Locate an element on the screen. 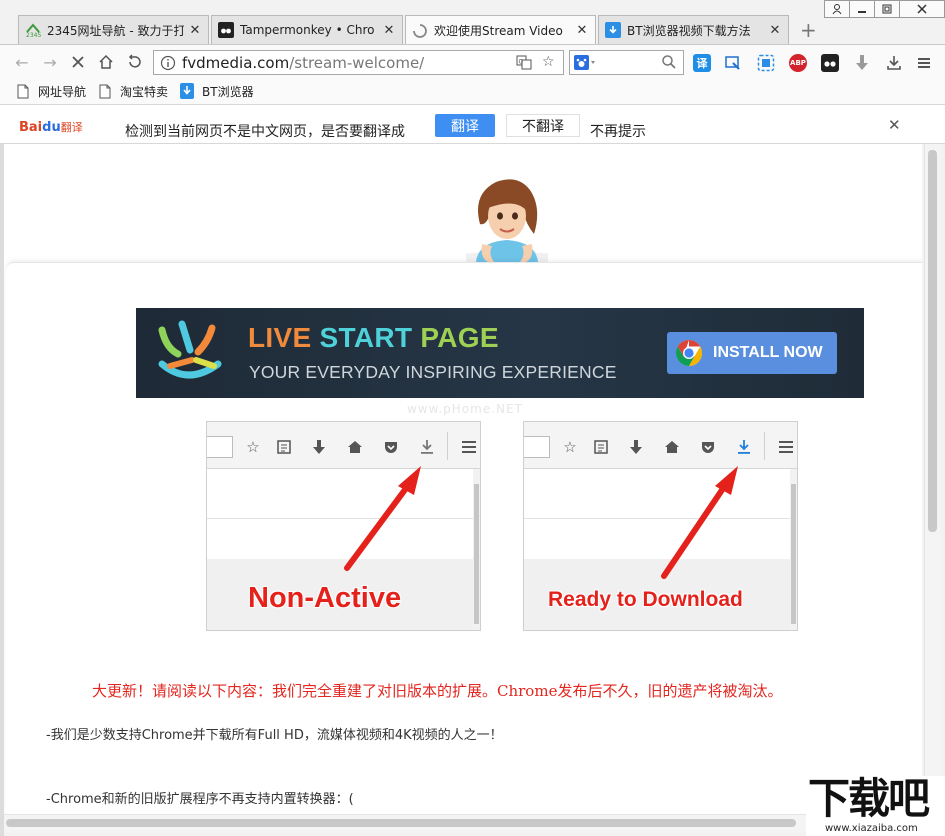  tab-title: Tampermonkey • Chro is located at coordinates (307, 30).